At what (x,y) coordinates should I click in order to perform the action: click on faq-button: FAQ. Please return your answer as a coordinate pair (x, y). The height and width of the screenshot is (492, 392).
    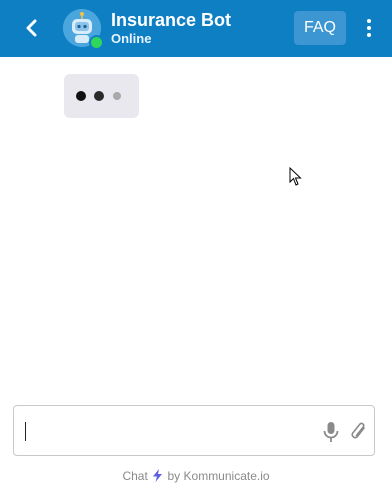
    Looking at the image, I should click on (320, 28).